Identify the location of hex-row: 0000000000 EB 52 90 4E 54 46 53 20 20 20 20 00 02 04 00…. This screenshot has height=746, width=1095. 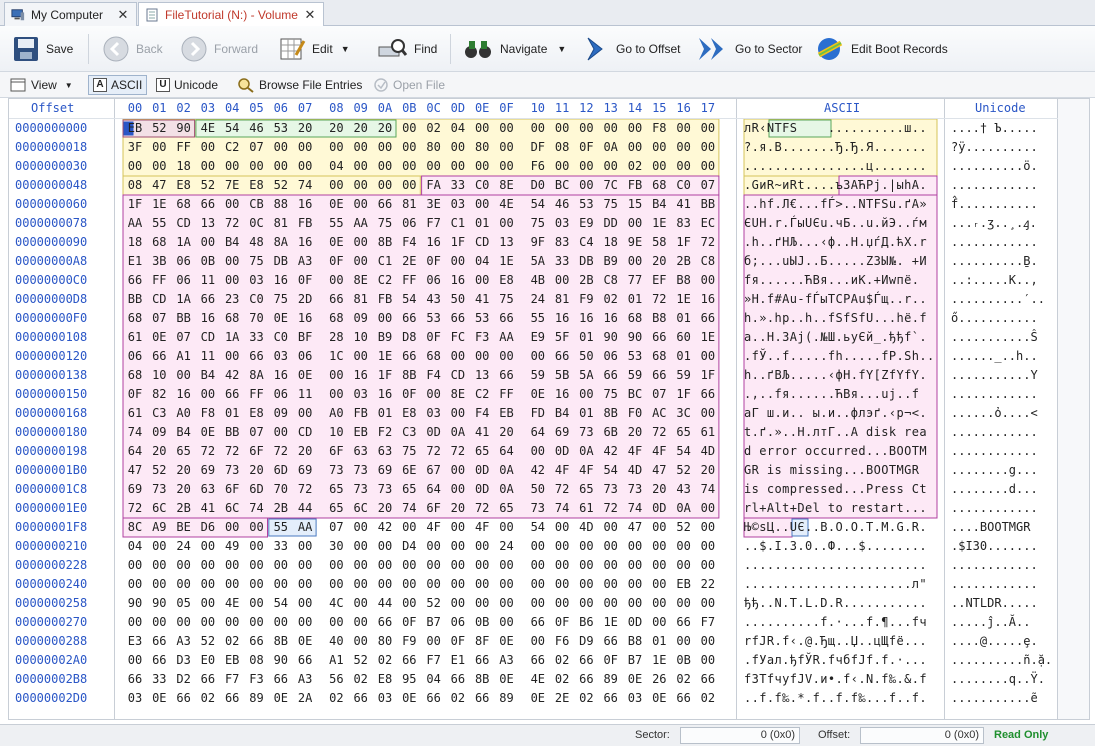
(549, 128).